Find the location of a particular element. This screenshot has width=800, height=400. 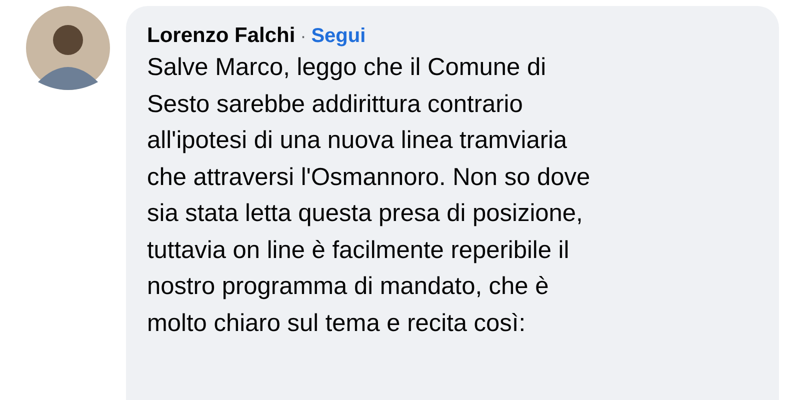

author-name: Lorenzo Falchi is located at coordinates (221, 36).